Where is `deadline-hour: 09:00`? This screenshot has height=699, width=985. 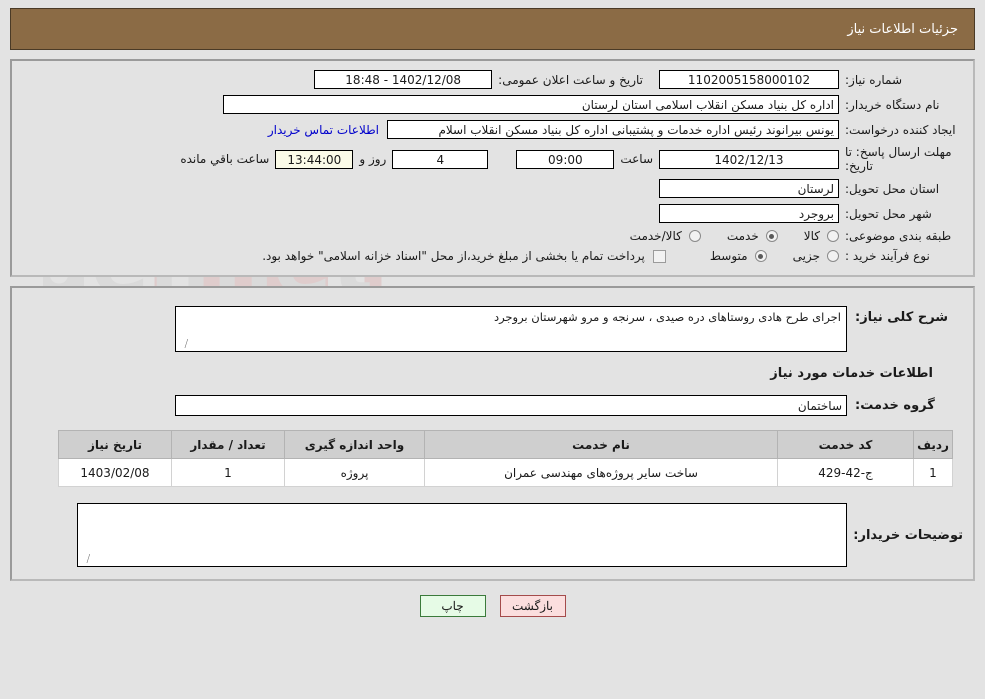
deadline-hour: 09:00 is located at coordinates (565, 159).